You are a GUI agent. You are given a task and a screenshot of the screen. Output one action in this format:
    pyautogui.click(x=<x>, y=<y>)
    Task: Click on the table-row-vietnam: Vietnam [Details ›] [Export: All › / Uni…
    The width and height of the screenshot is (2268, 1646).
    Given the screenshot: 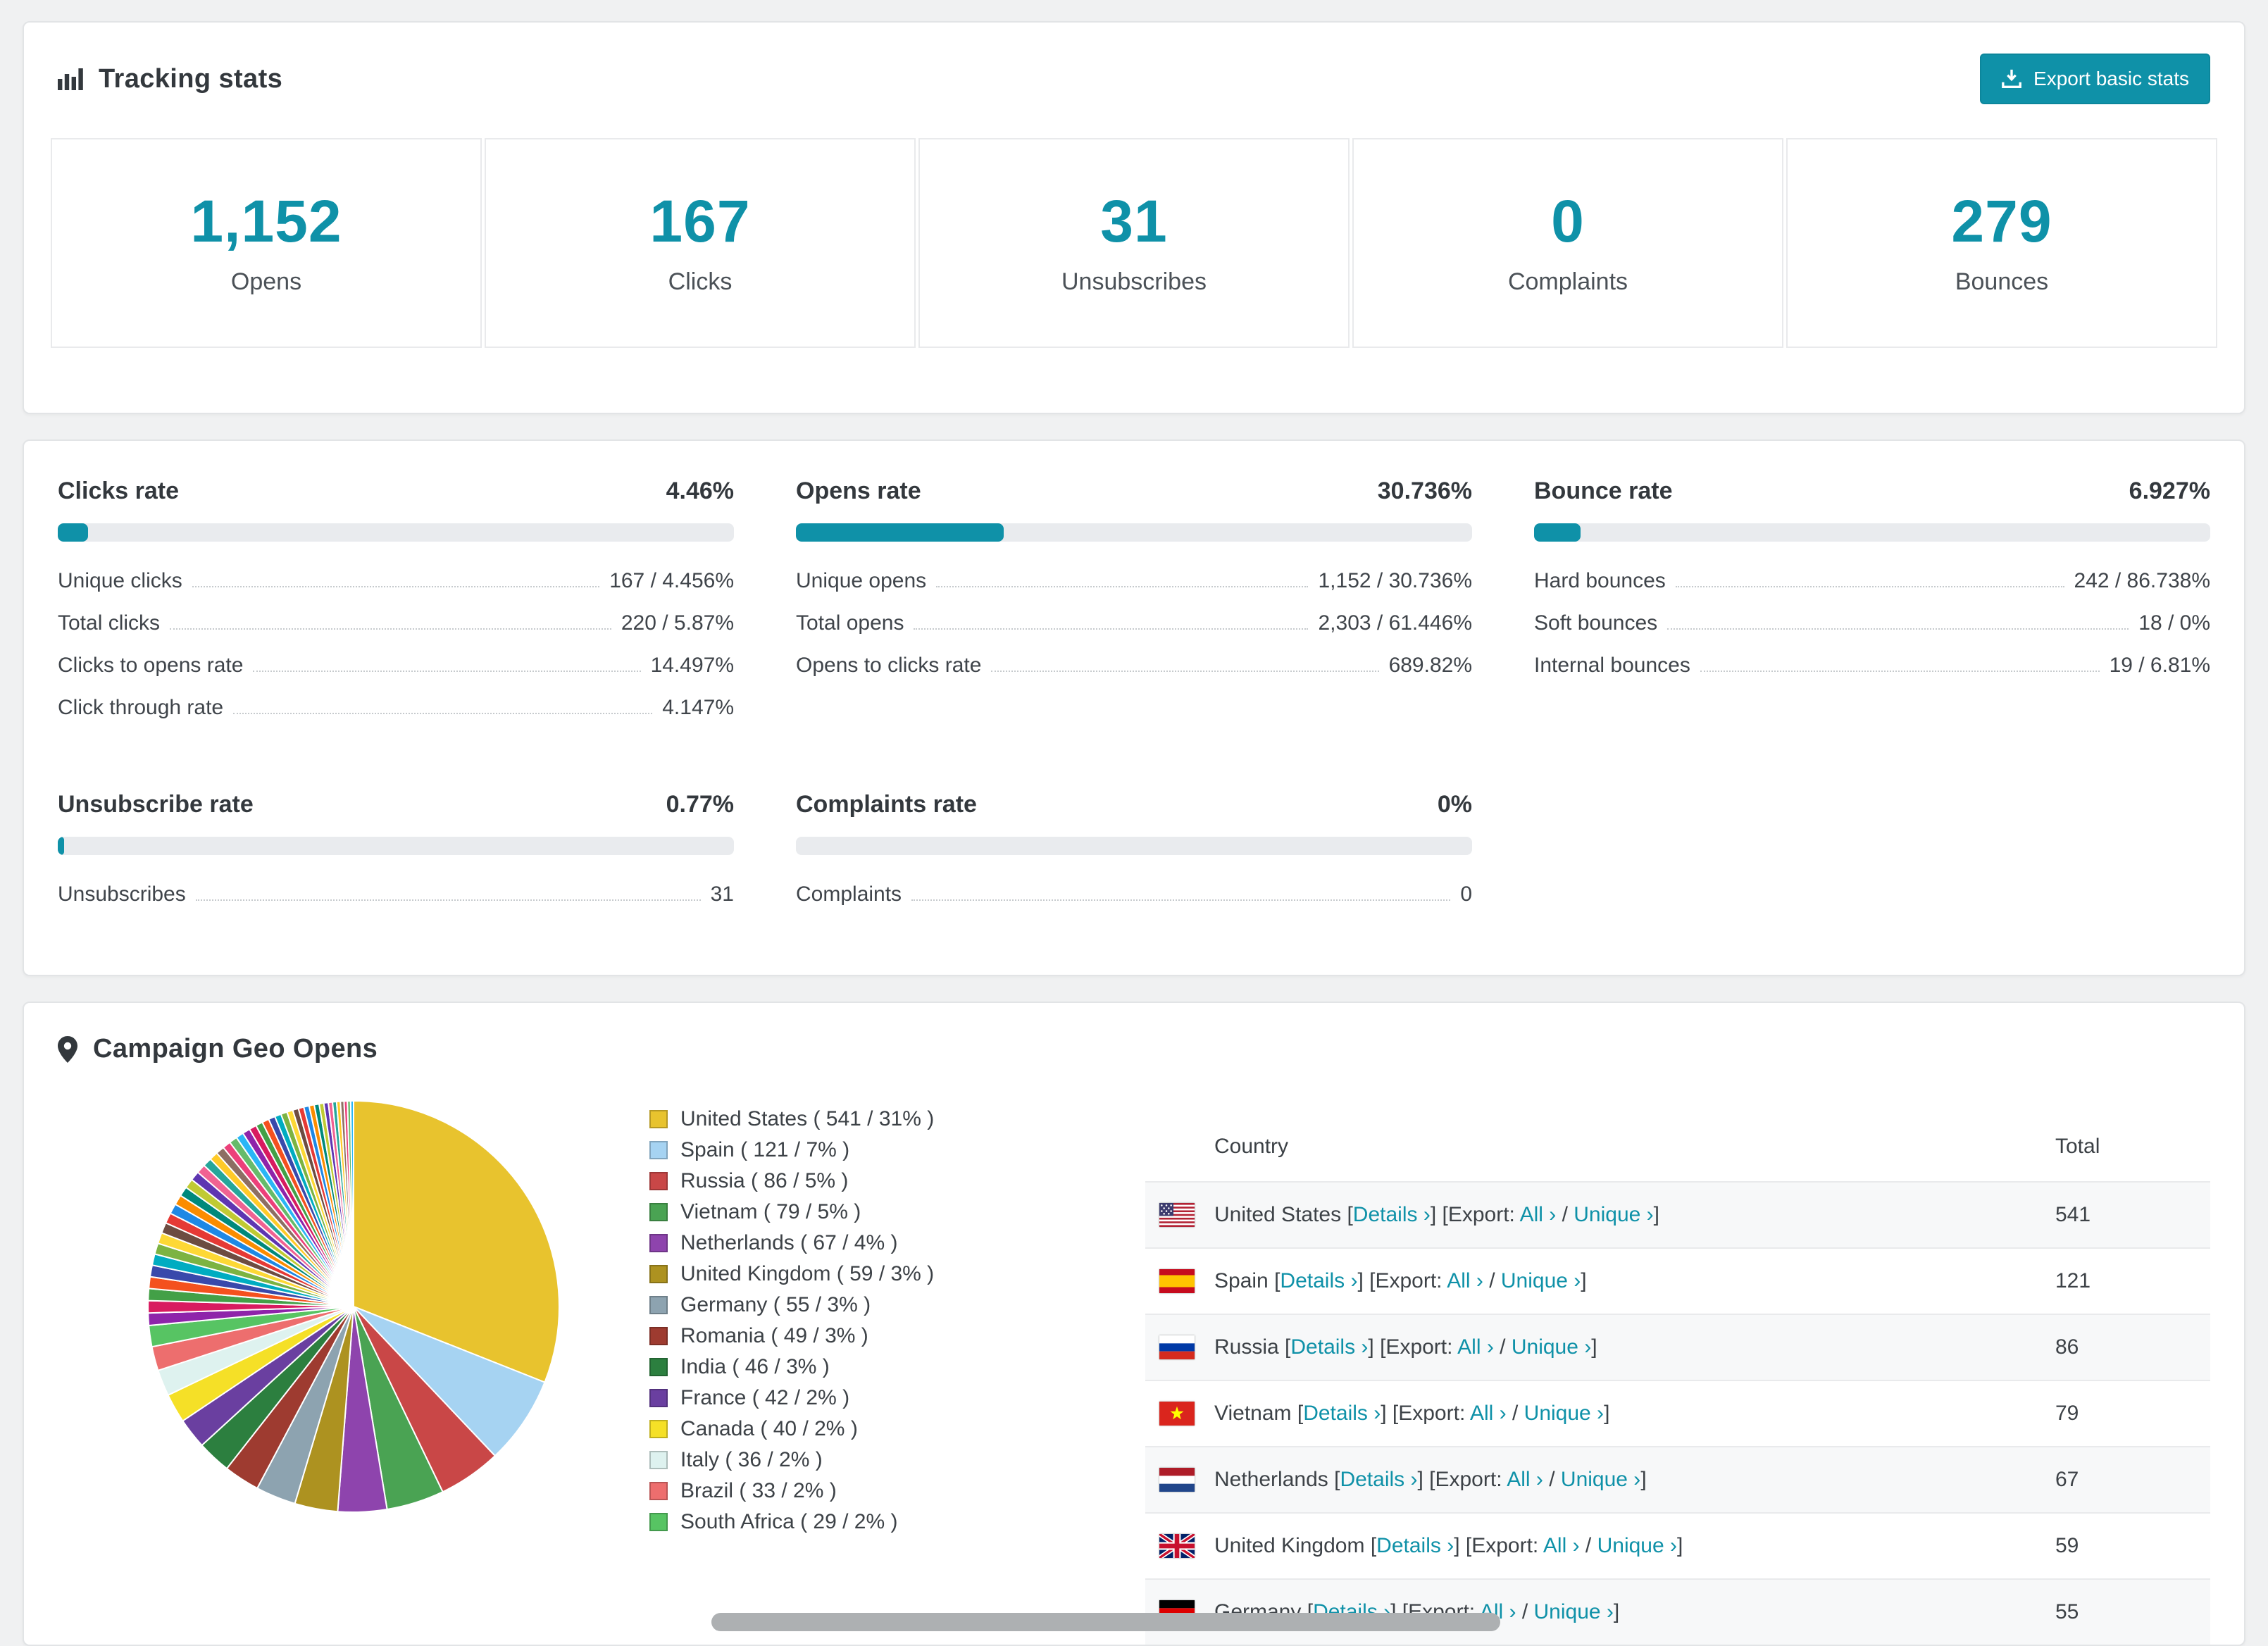 What is the action you would take?
    pyautogui.click(x=1677, y=1413)
    